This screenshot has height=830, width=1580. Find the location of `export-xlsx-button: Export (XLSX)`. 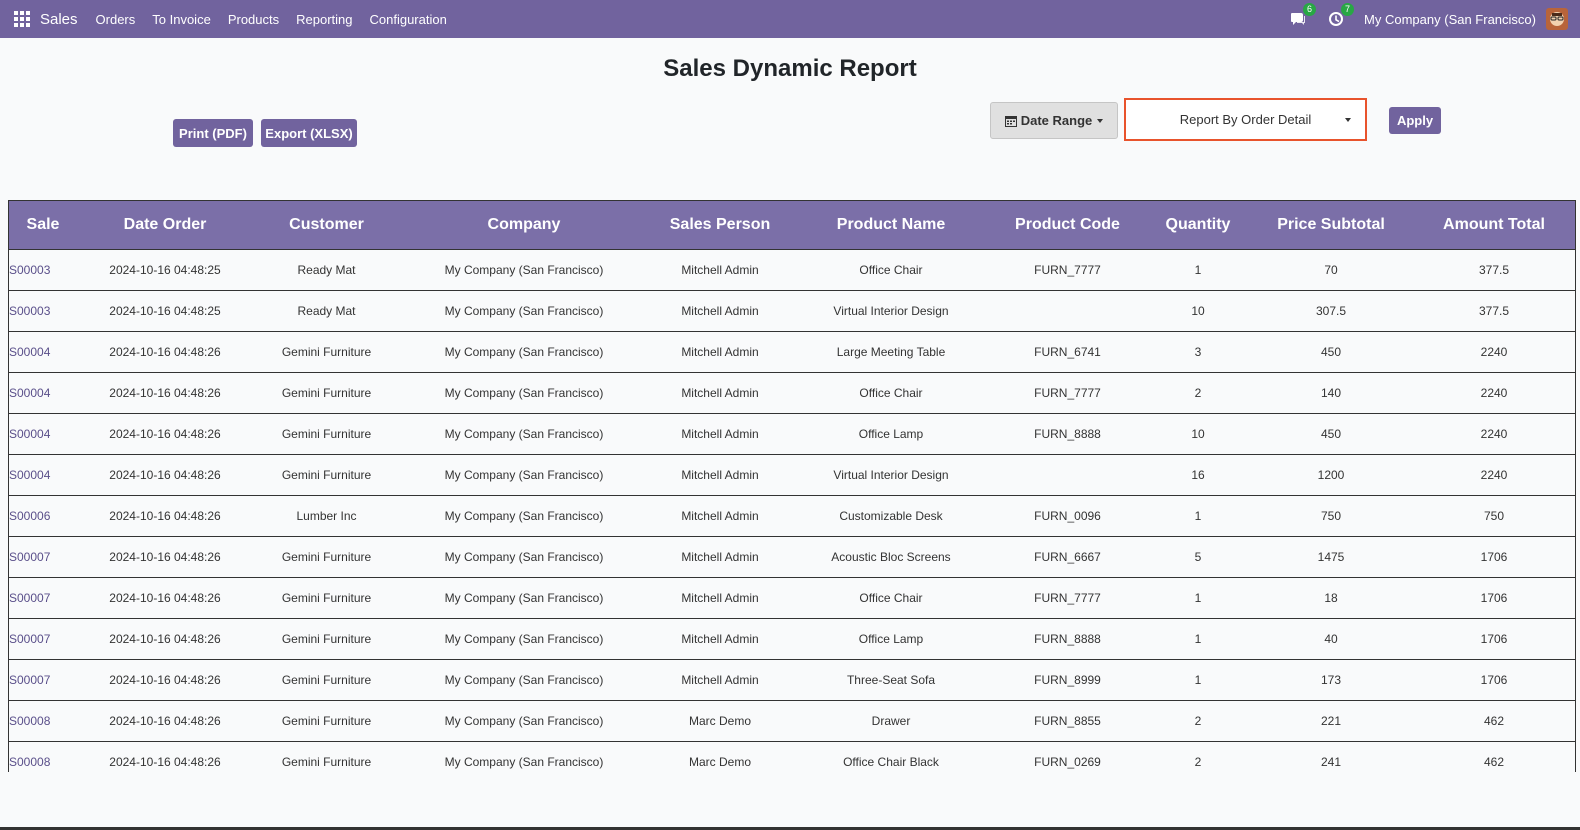

export-xlsx-button: Export (XLSX) is located at coordinates (309, 133).